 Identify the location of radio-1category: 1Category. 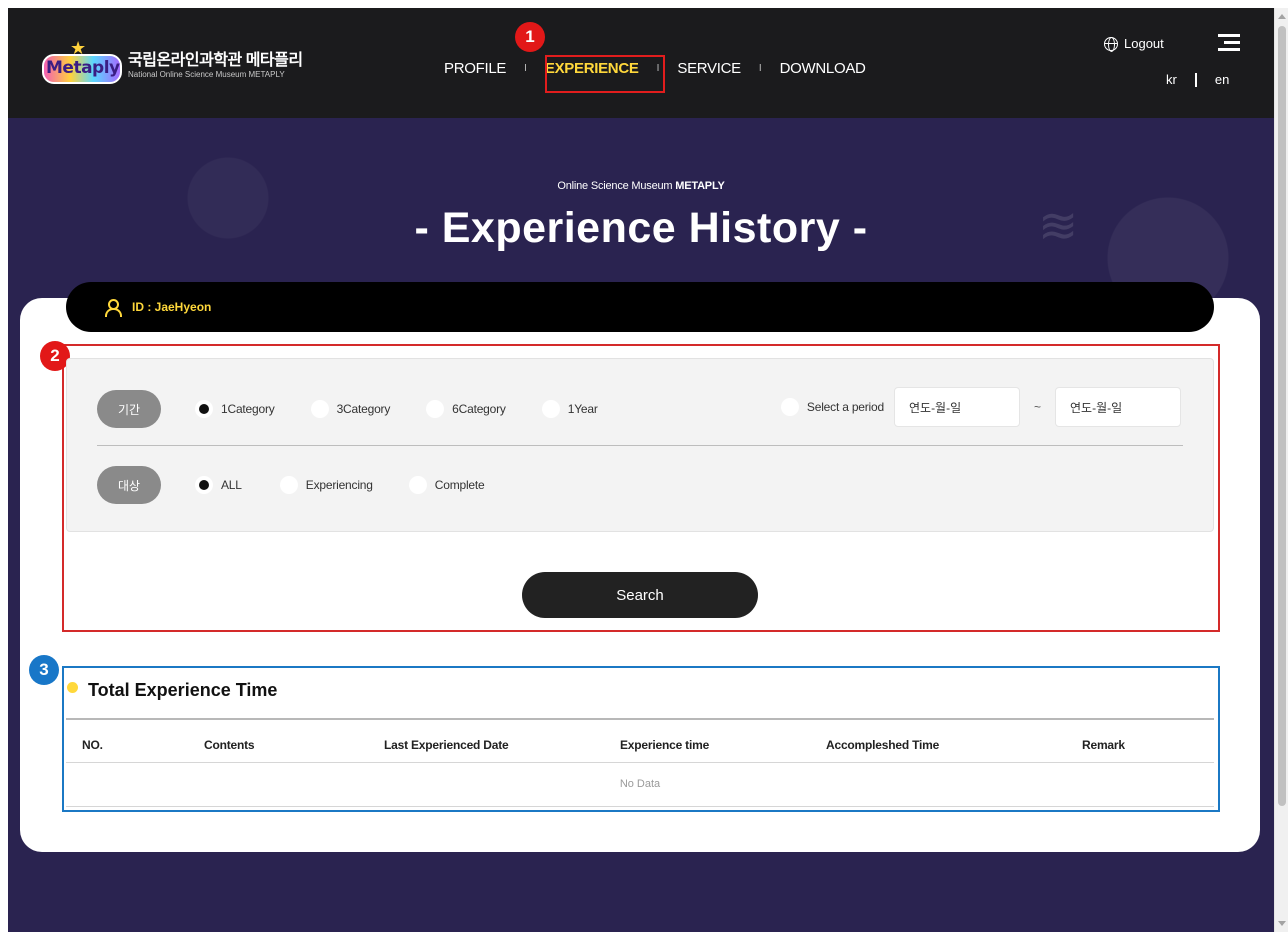
(235, 409).